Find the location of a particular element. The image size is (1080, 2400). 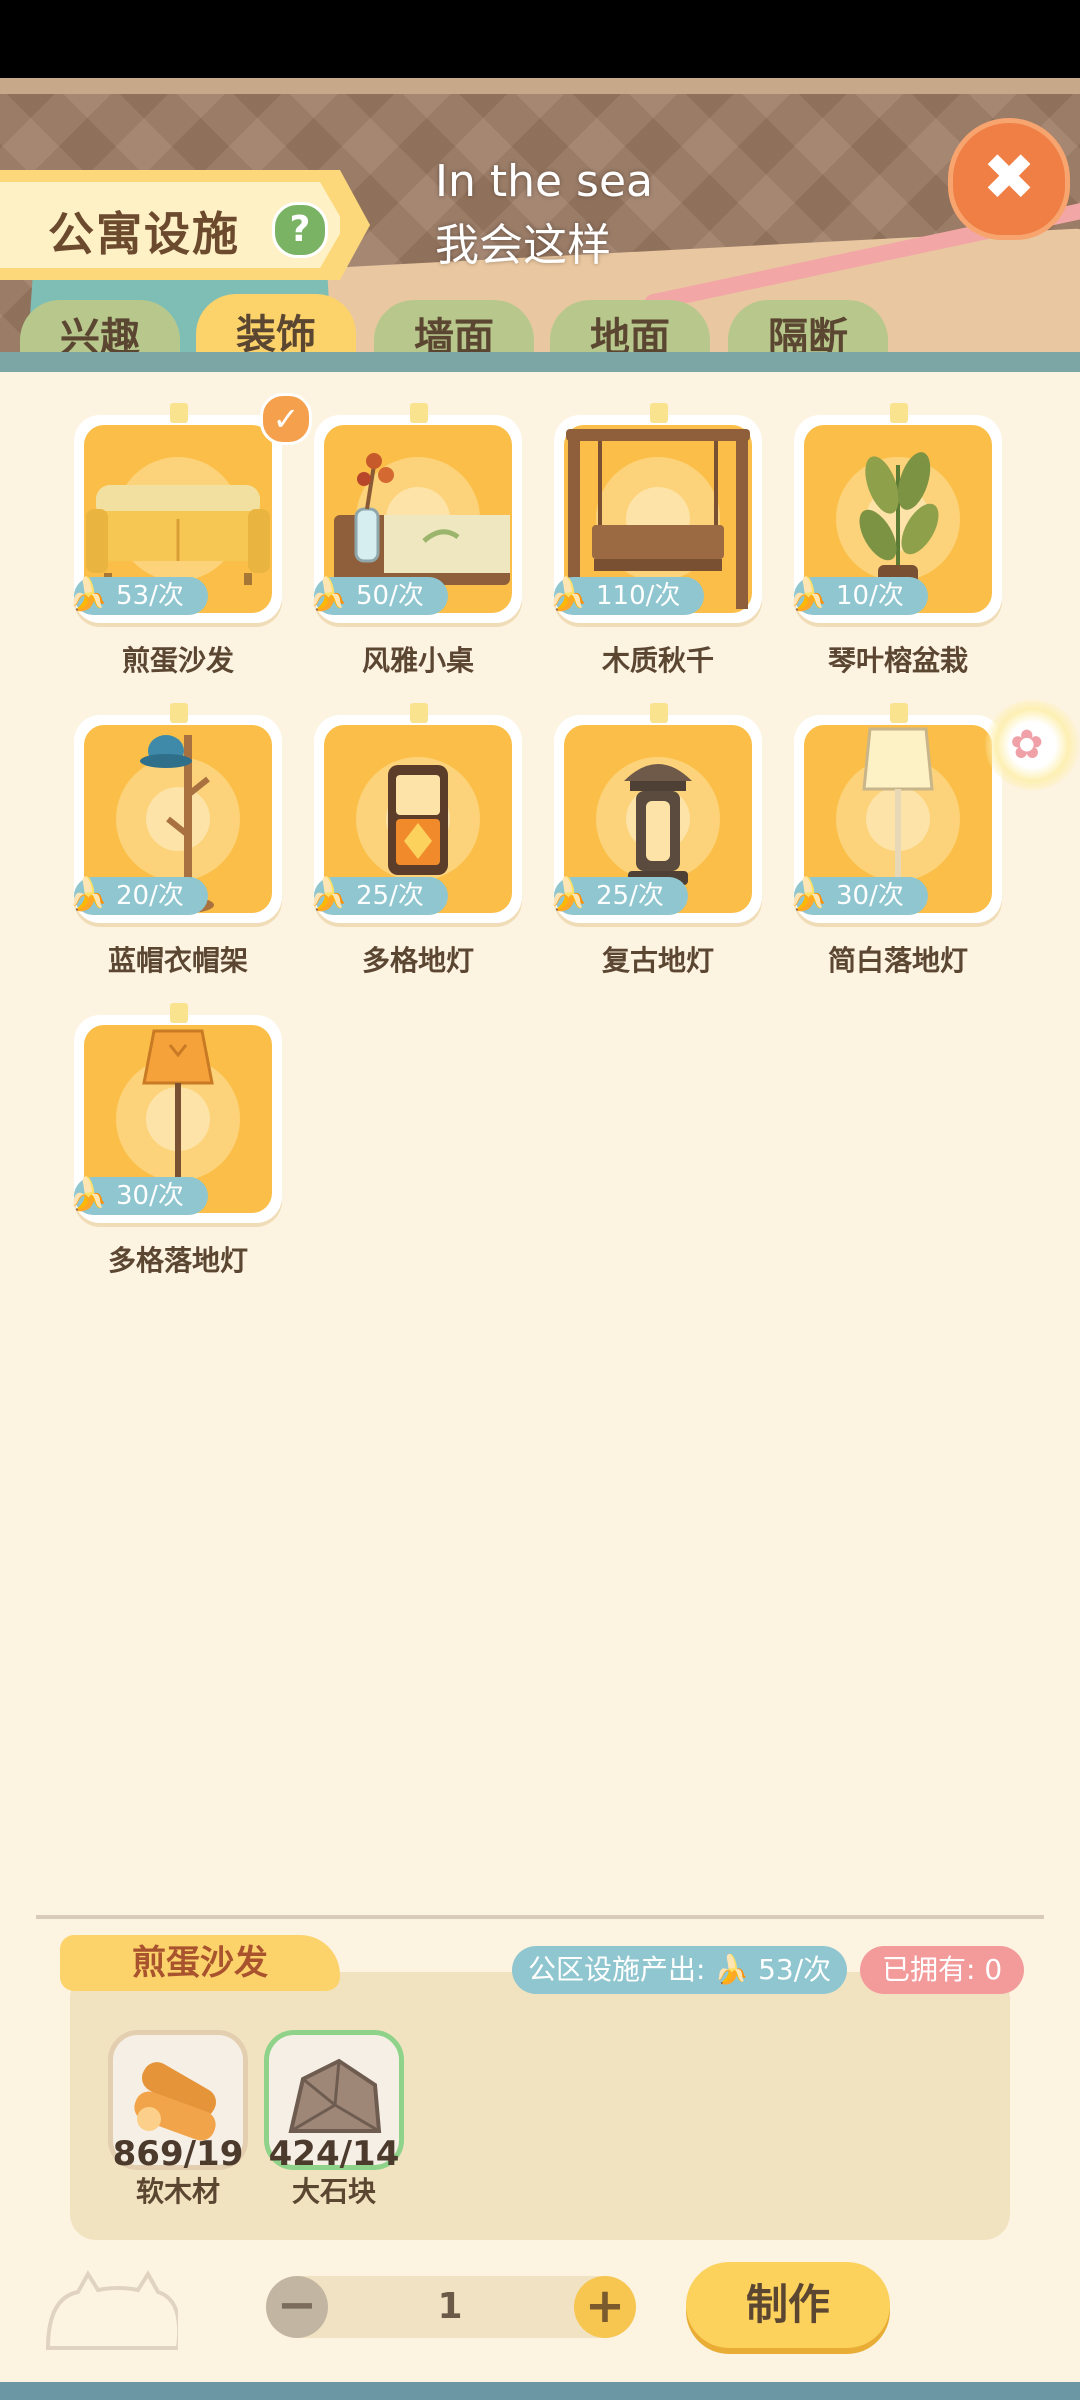

item-name: 琴叶榕盆栽 is located at coordinates (897, 660).